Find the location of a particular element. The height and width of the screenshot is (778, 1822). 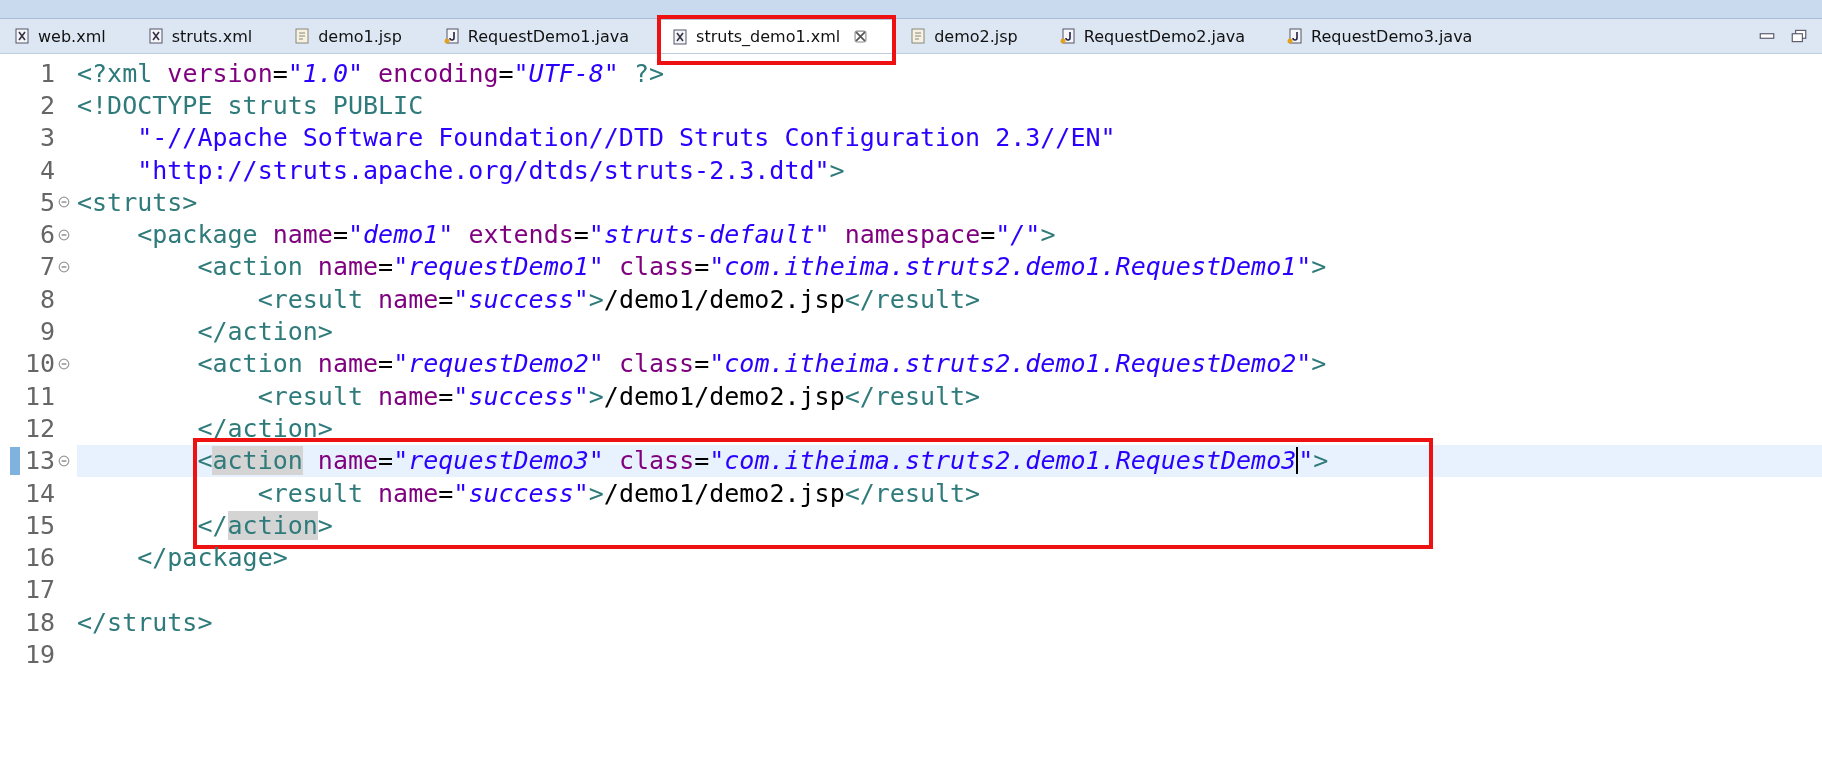

editor-tab: RequestDemo1.java is located at coordinates (543, 36).